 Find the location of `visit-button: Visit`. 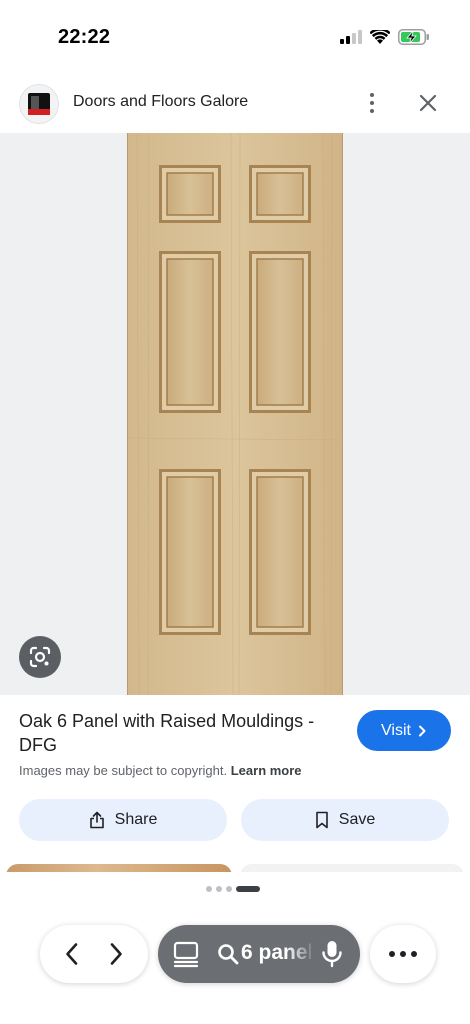

visit-button: Visit is located at coordinates (404, 730).